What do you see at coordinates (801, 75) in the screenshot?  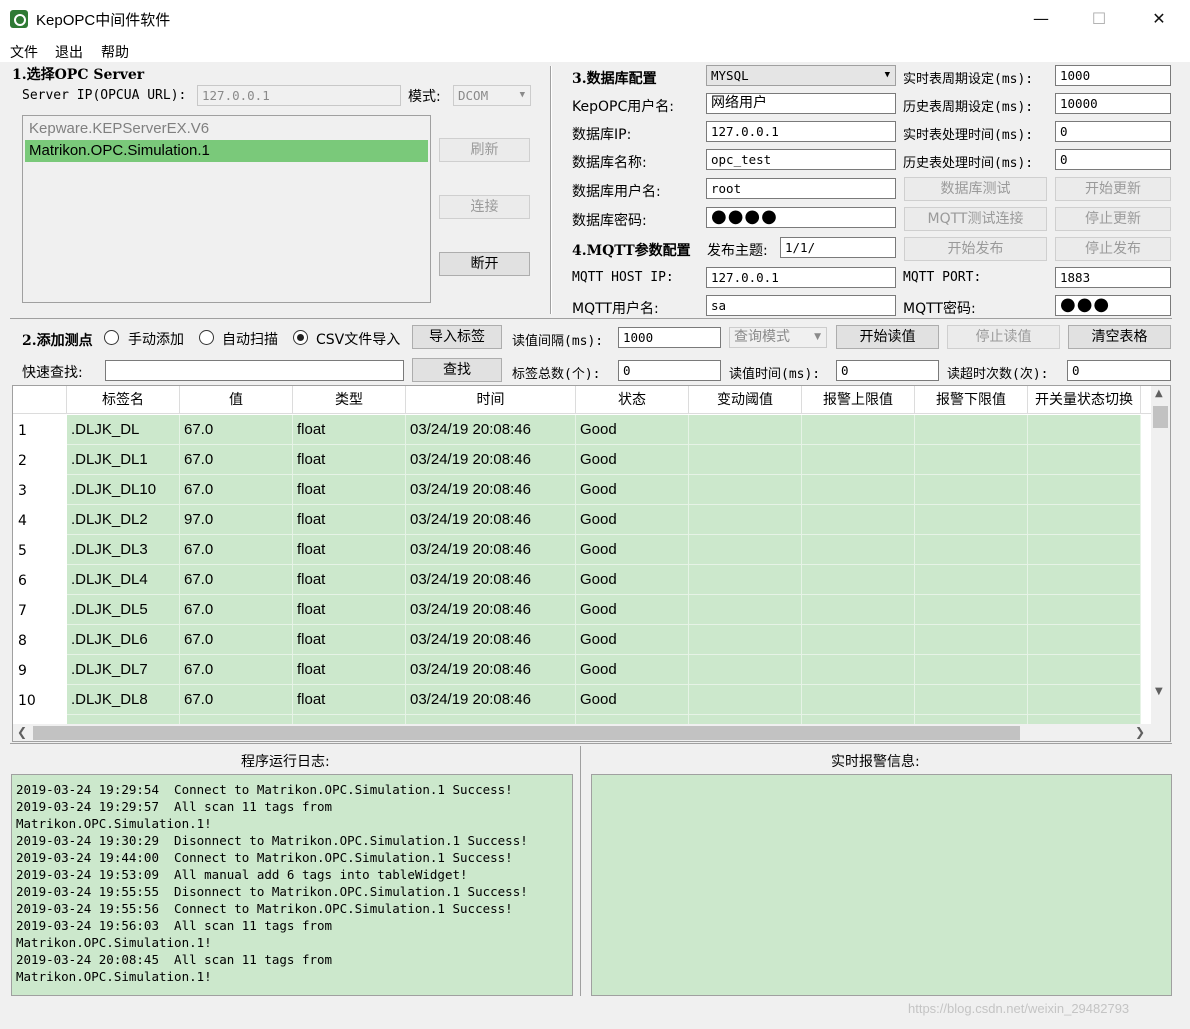 I see `db-type-select: MYSQL ▼` at bounding box center [801, 75].